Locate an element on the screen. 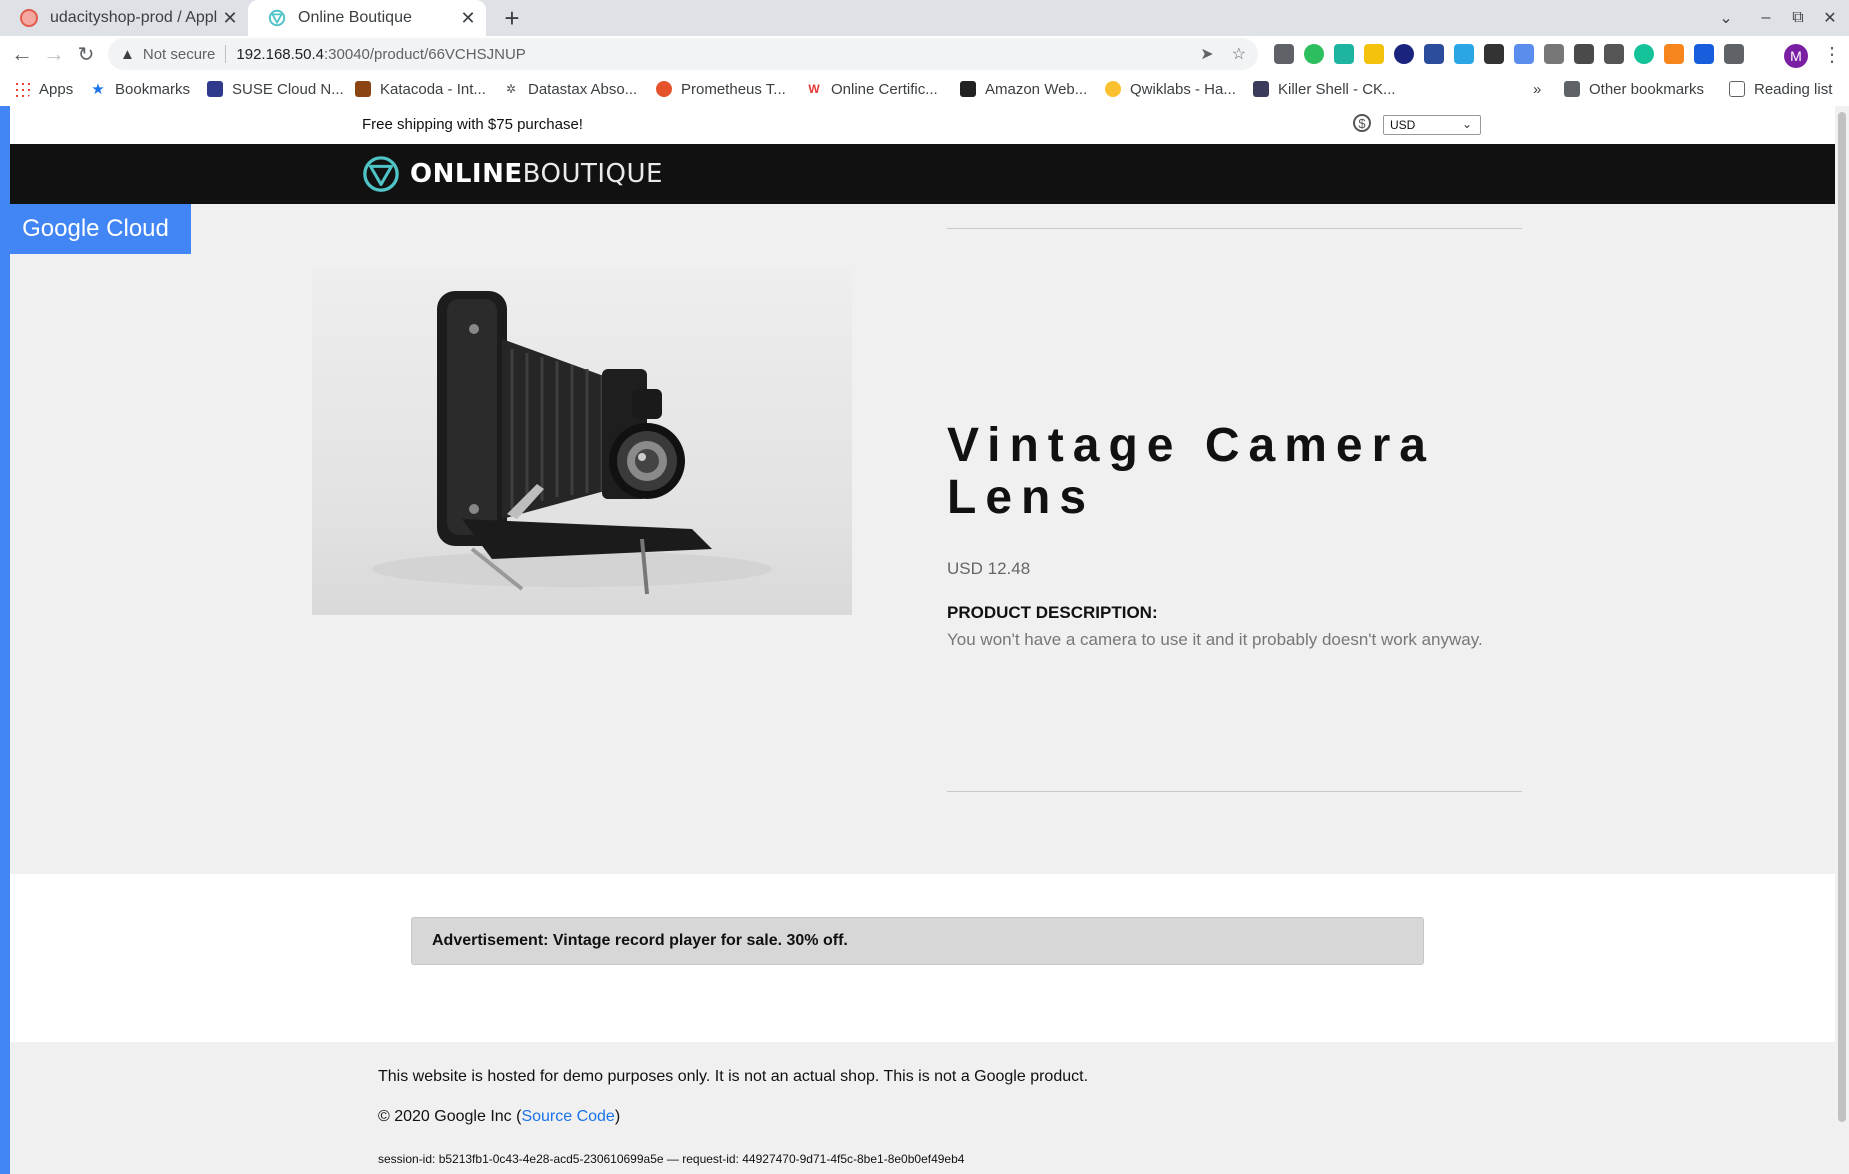 The image size is (1849, 1174). bookmark-label: Other bookmarks is located at coordinates (1647, 89).